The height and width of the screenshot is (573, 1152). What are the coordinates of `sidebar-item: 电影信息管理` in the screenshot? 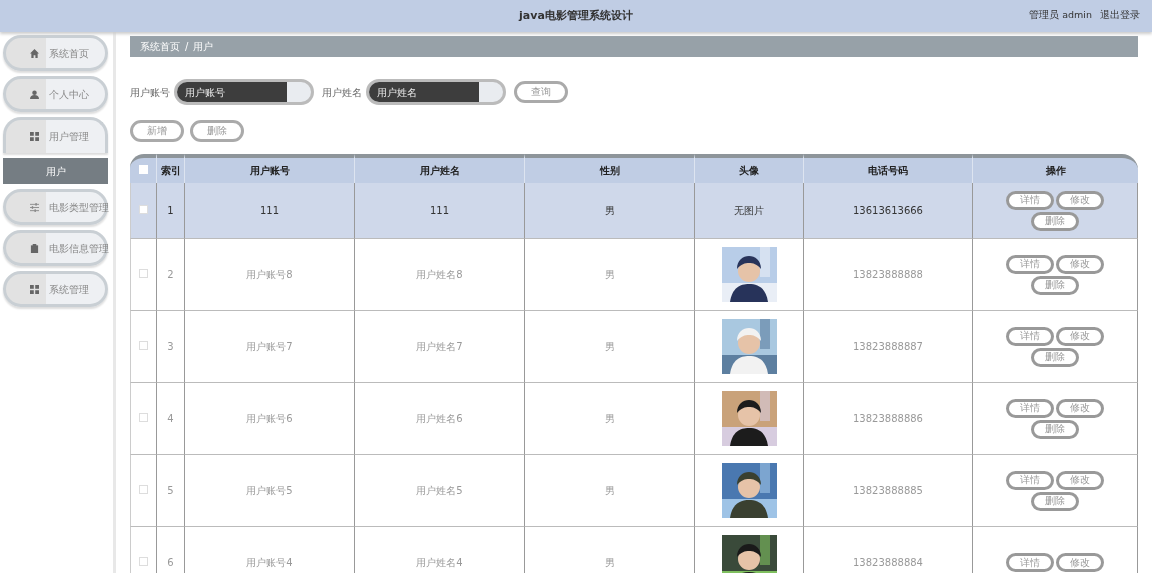 It's located at (55, 248).